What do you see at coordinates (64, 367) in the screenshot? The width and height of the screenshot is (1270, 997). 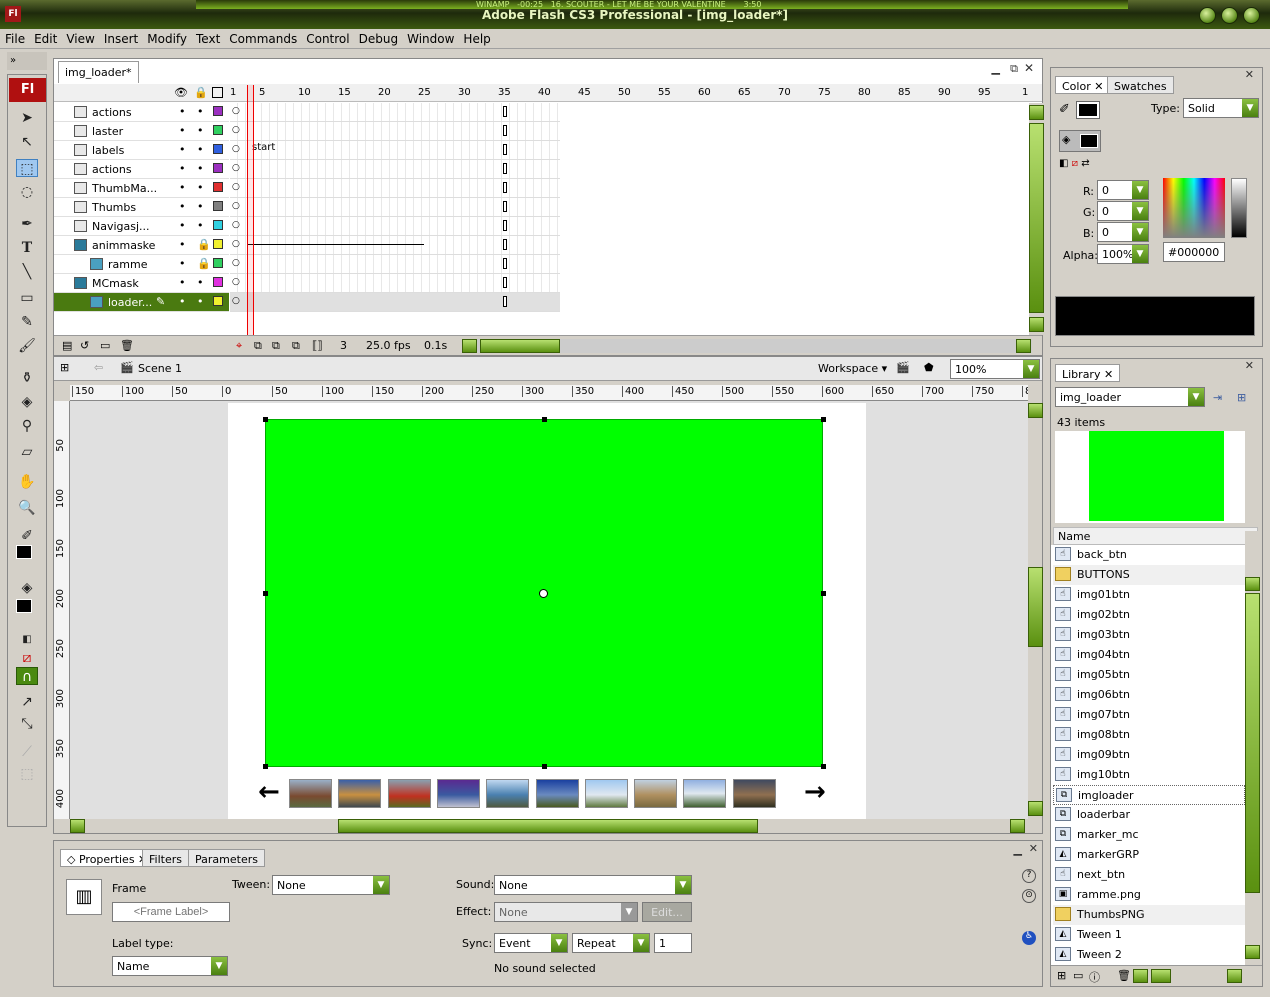 I see `timeline-toggle-icon: ⊞` at bounding box center [64, 367].